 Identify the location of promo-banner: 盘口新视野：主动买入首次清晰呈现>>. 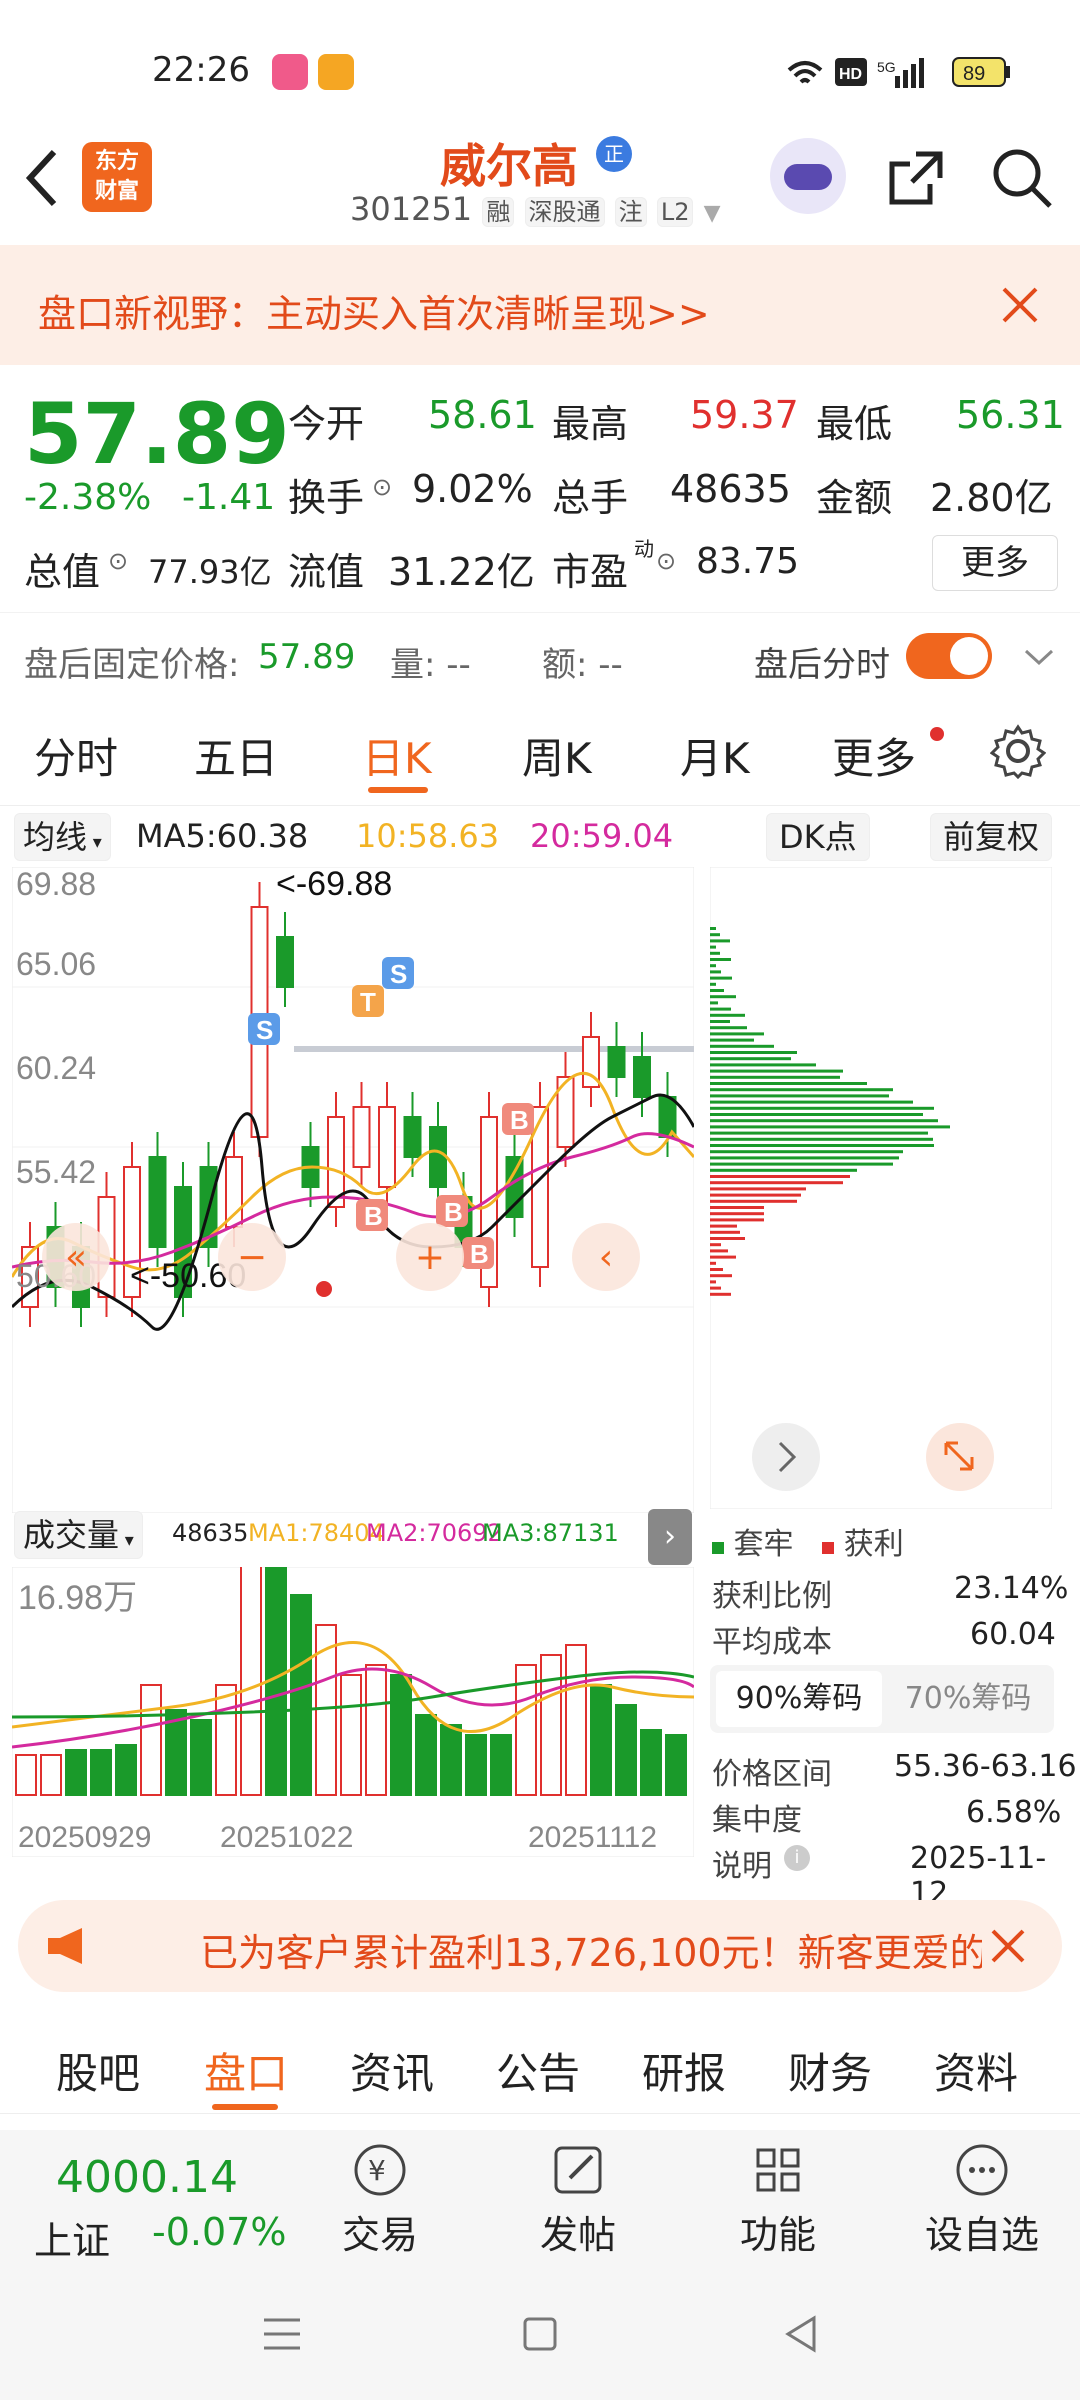
(540, 305).